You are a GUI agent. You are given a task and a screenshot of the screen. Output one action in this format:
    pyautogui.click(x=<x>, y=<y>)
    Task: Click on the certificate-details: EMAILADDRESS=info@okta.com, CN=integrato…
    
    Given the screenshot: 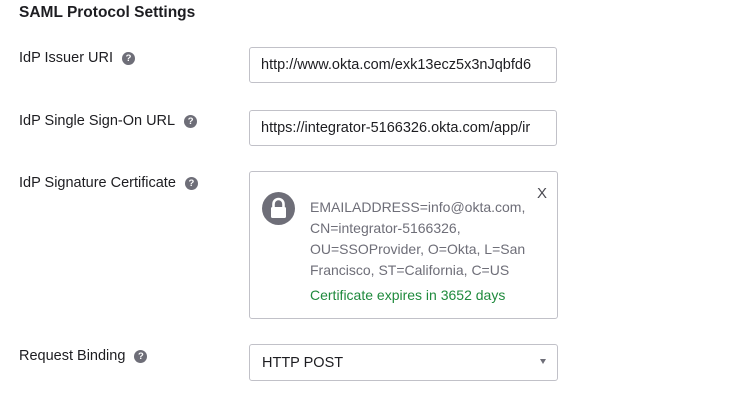 What is the action you would take?
    pyautogui.click(x=418, y=238)
    